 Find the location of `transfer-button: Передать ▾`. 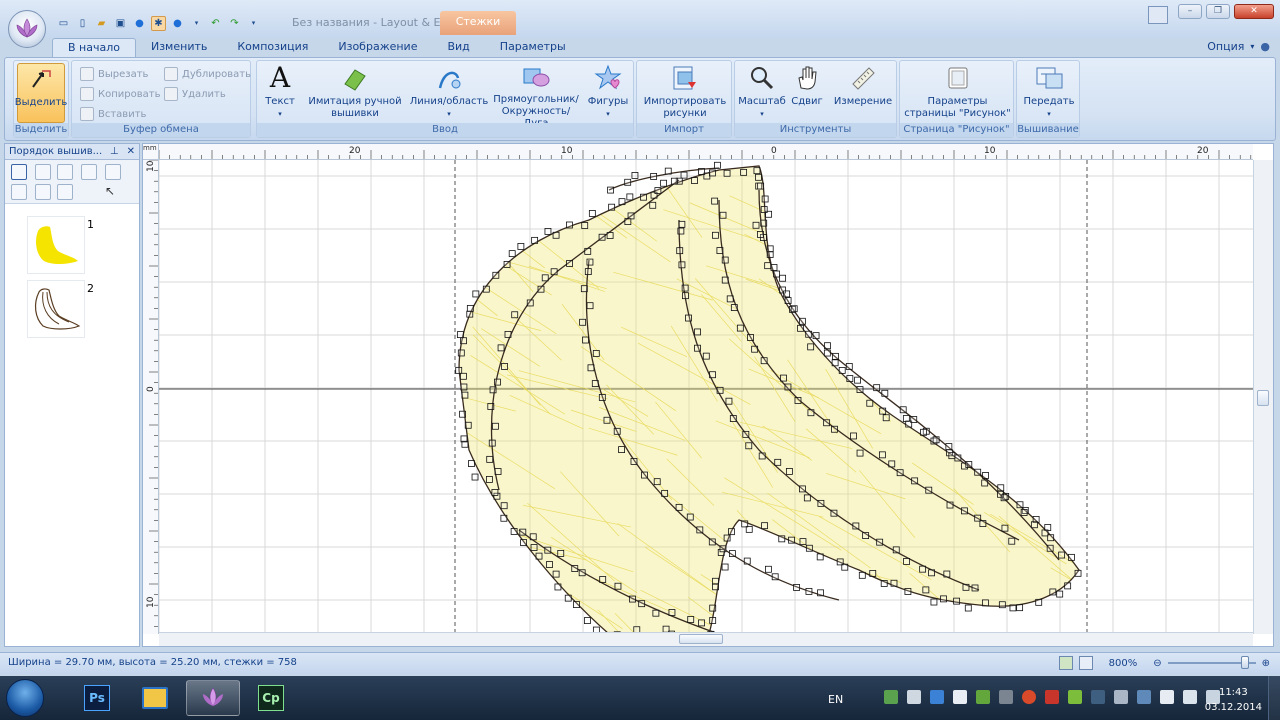

transfer-button: Передать ▾ is located at coordinates (1049, 93).